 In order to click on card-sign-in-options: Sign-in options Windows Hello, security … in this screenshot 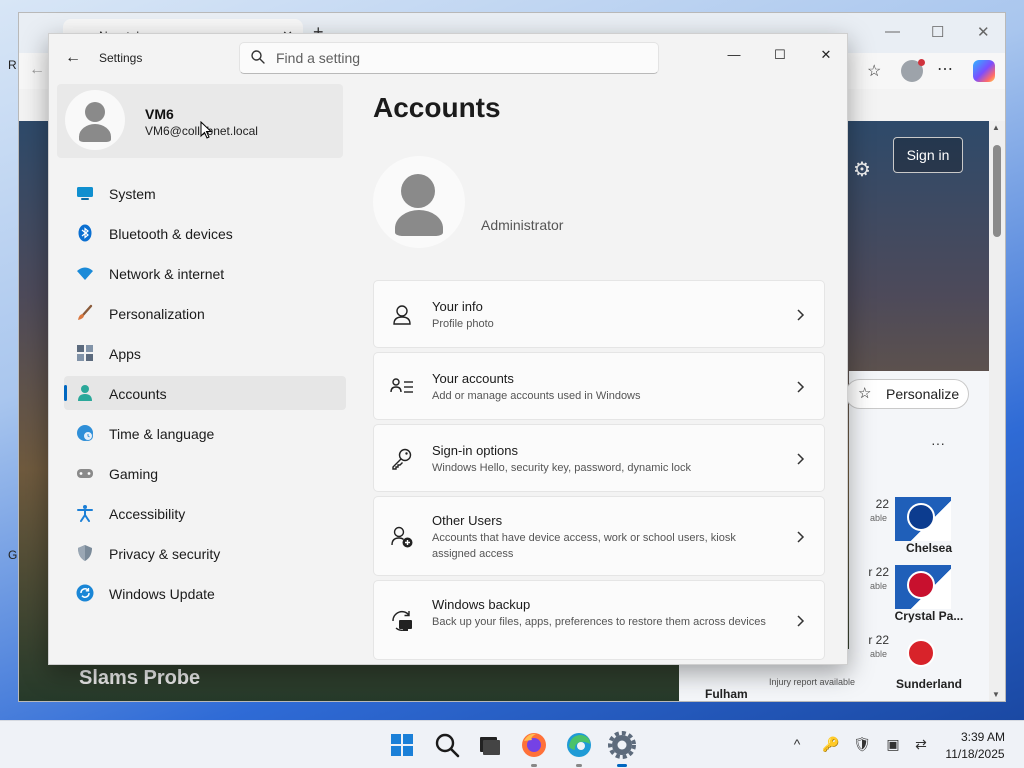, I will do `click(599, 458)`.